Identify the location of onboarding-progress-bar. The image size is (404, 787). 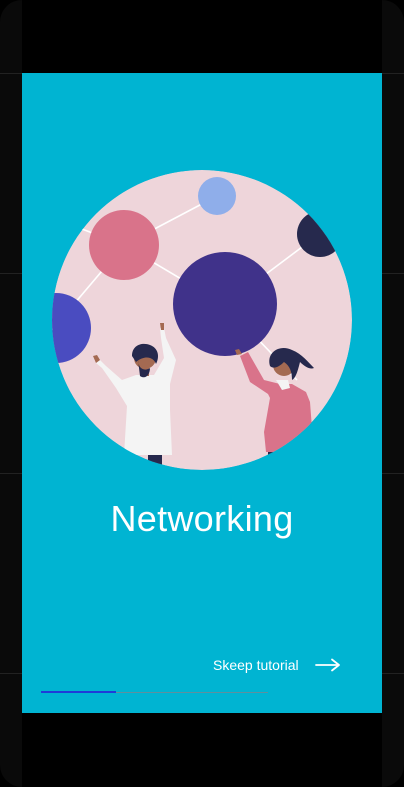
(154, 692).